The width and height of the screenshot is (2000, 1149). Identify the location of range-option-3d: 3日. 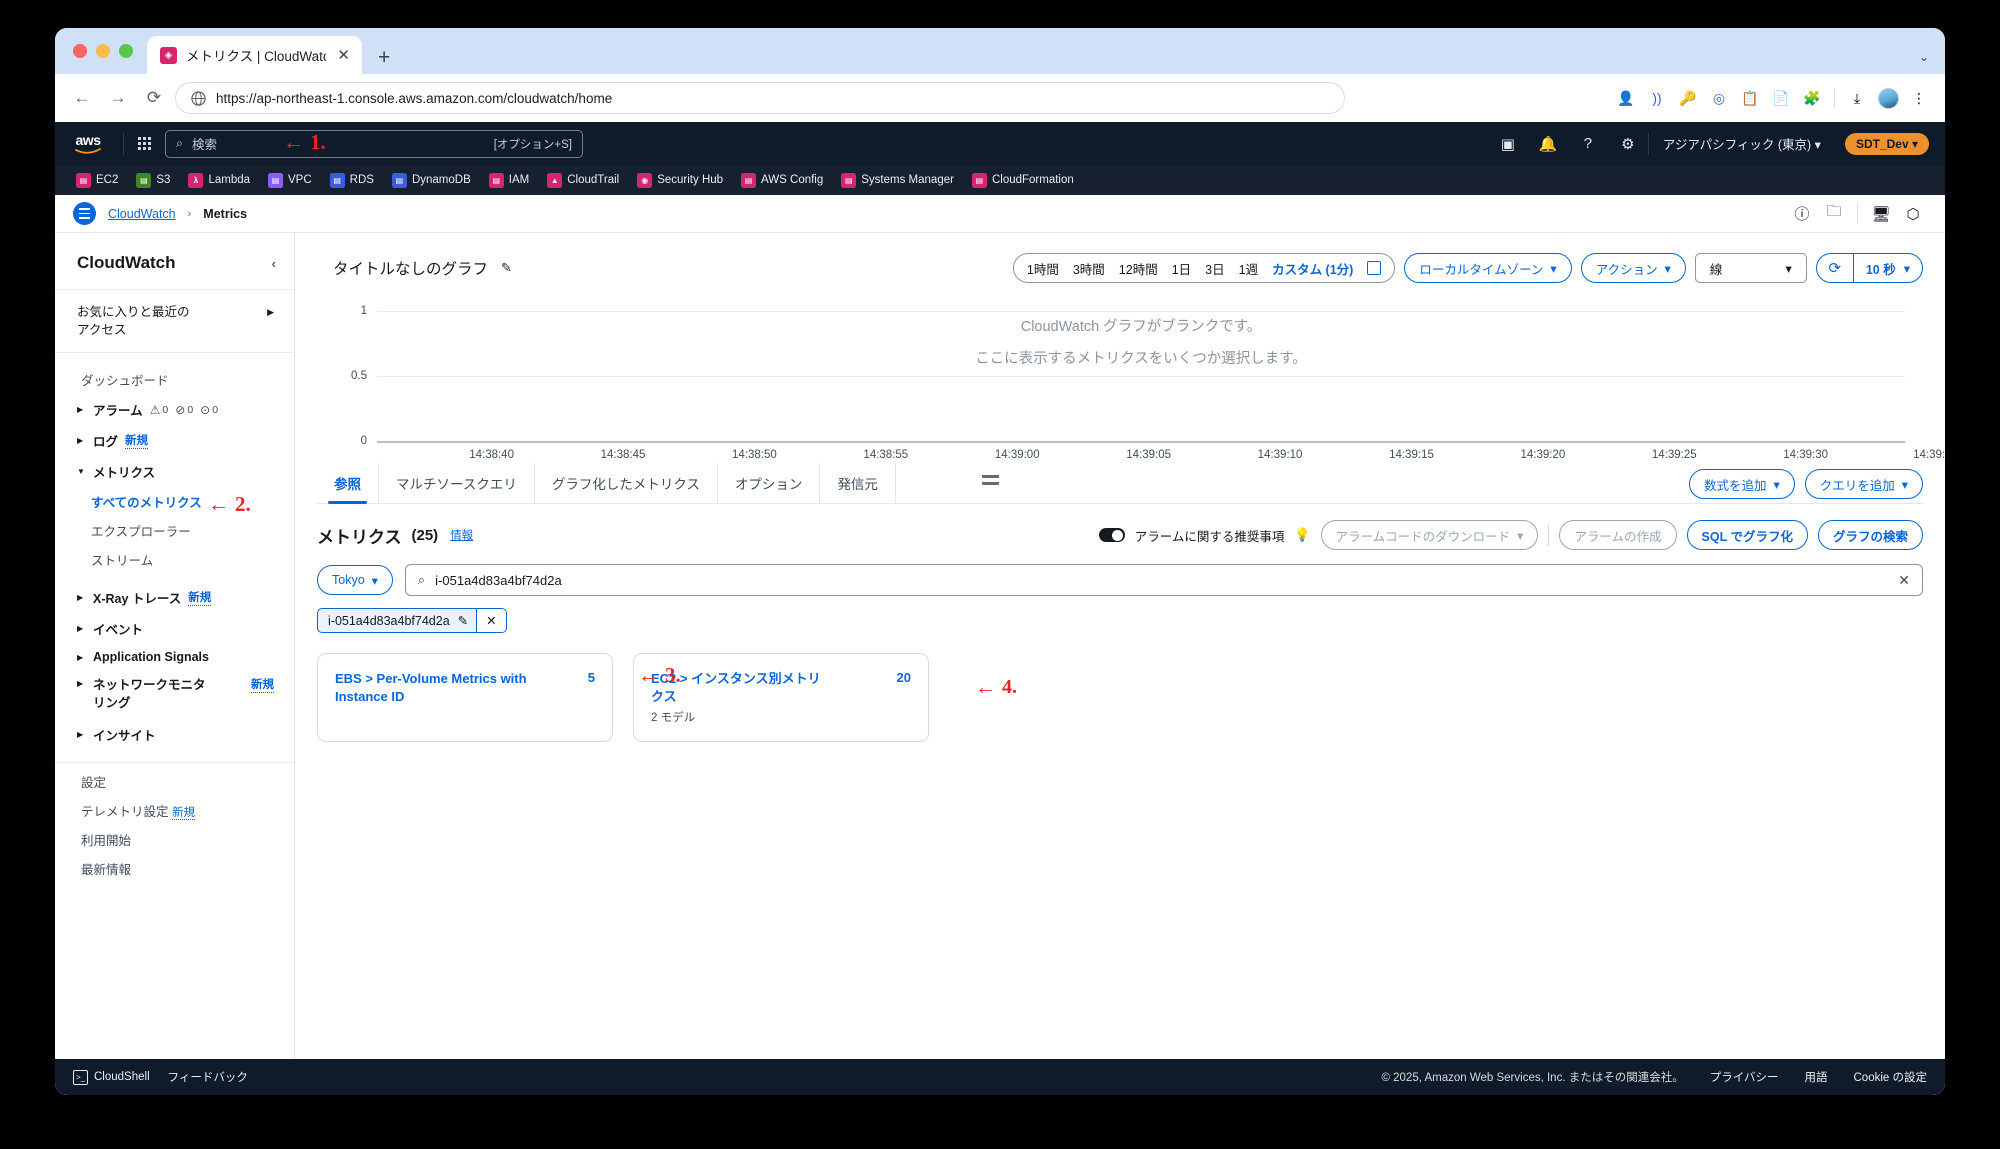
(1214, 268).